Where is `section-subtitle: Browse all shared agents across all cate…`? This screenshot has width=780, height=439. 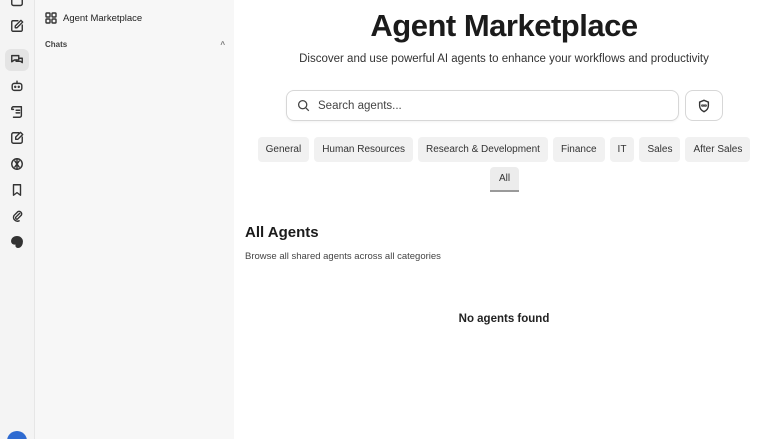 section-subtitle: Browse all shared agents across all cate… is located at coordinates (343, 256).